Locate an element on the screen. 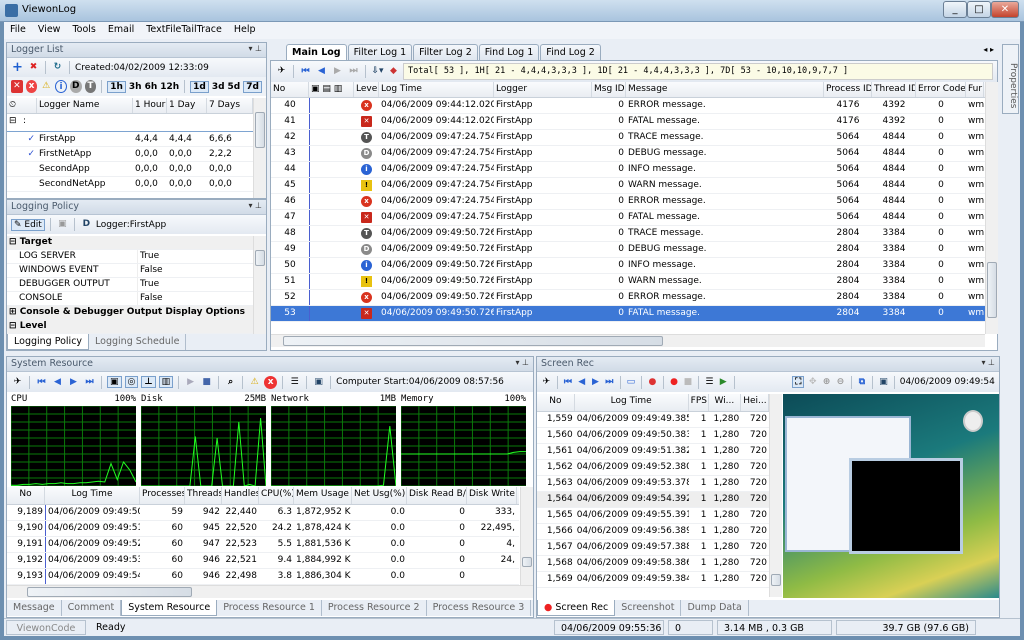 This screenshot has height=640, width=1024. col-disk-read-b-t: Disk Read B/t is located at coordinates (437, 495).